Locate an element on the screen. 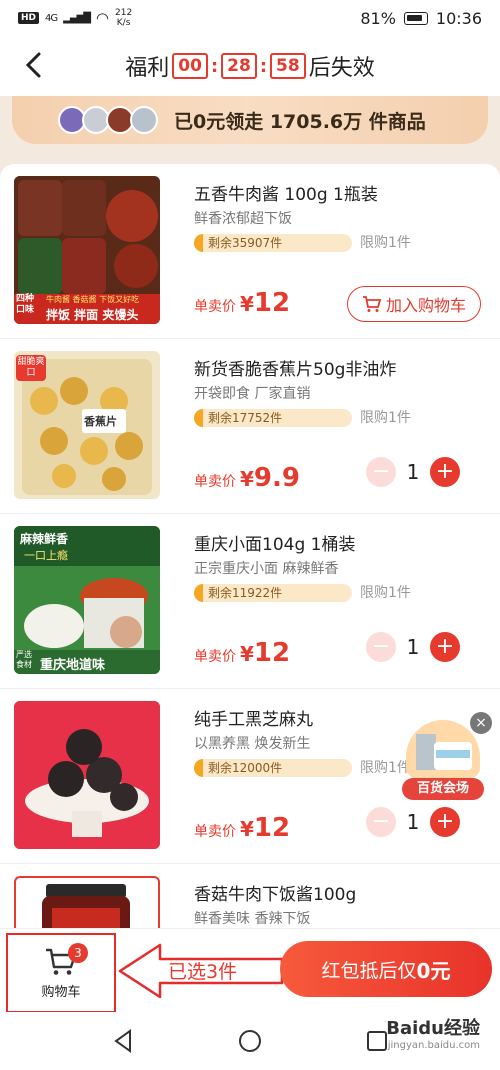  countdown-title: 福利 00 : 28 : 58 后失效 is located at coordinates (250, 66).